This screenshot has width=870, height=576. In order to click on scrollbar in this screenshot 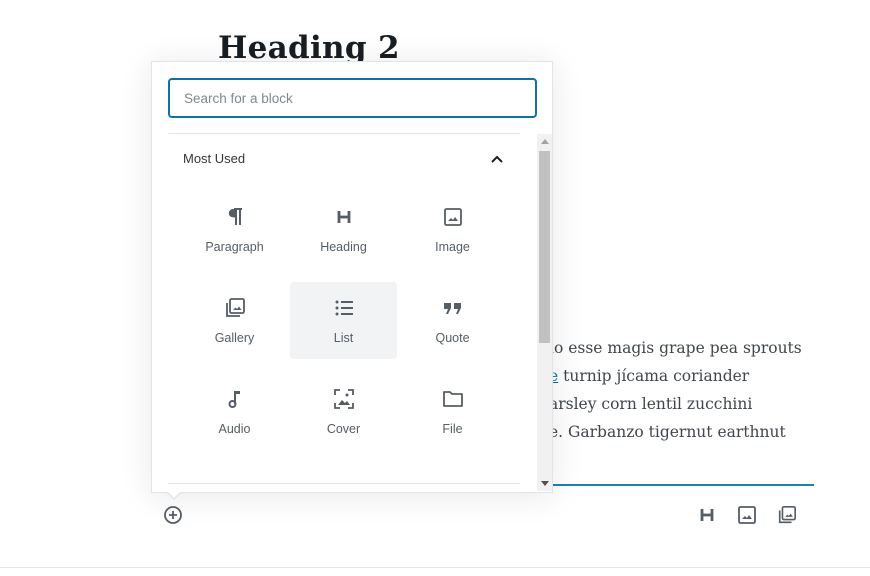, I will do `click(544, 312)`.